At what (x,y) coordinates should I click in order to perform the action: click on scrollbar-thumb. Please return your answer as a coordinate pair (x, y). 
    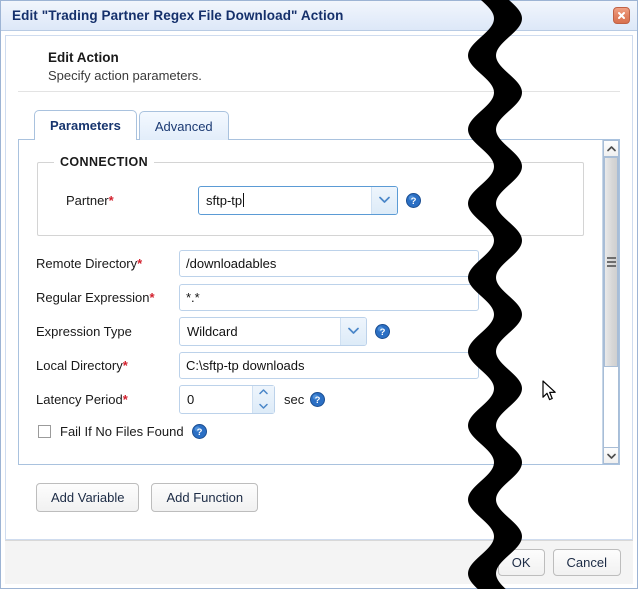
    Looking at the image, I should click on (611, 262).